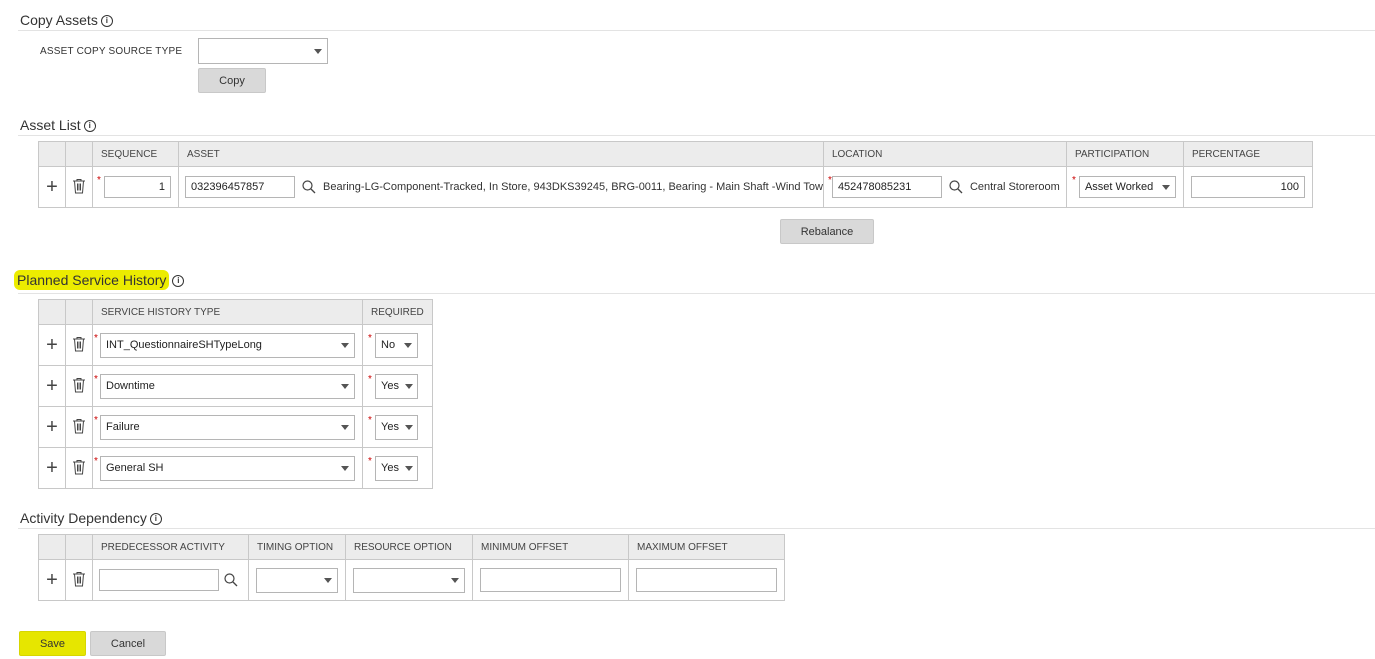  Describe the element at coordinates (874, 187) in the screenshot. I see `location-code-value: 452478085231` at that location.